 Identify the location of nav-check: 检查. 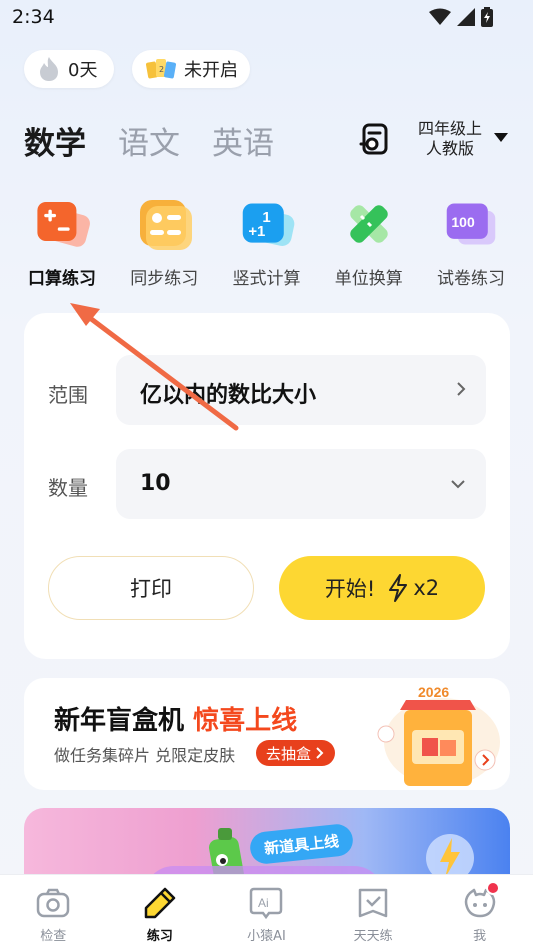
(53, 912).